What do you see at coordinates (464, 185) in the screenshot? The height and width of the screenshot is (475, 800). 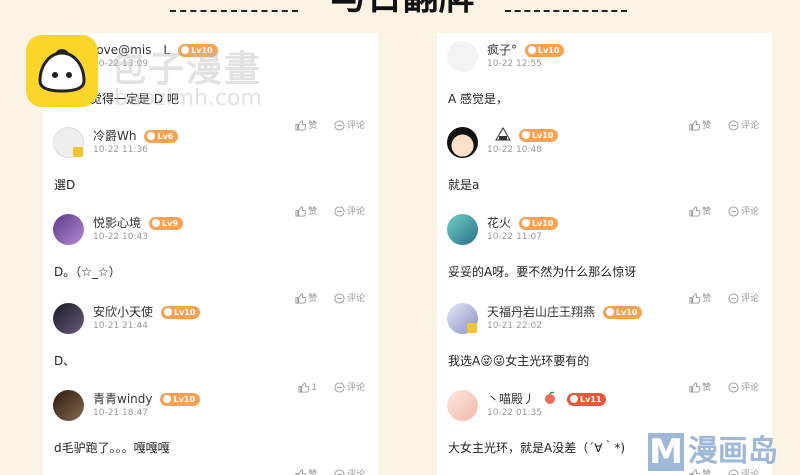 I see `comment-text: 就是a` at bounding box center [464, 185].